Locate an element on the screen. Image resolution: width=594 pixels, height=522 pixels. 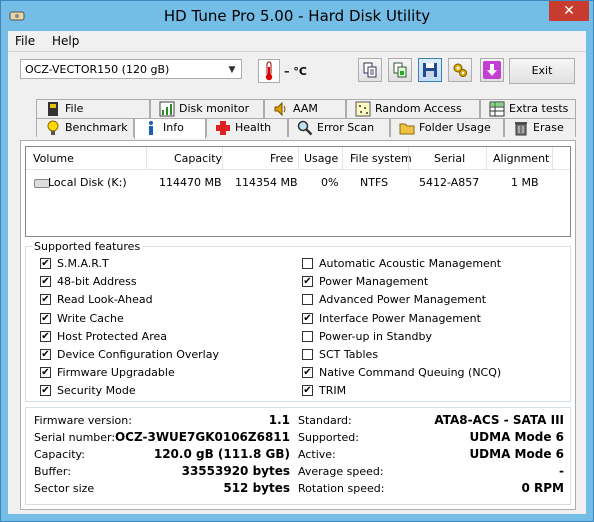
feature-label: Advanced Power Management is located at coordinates (403, 300).